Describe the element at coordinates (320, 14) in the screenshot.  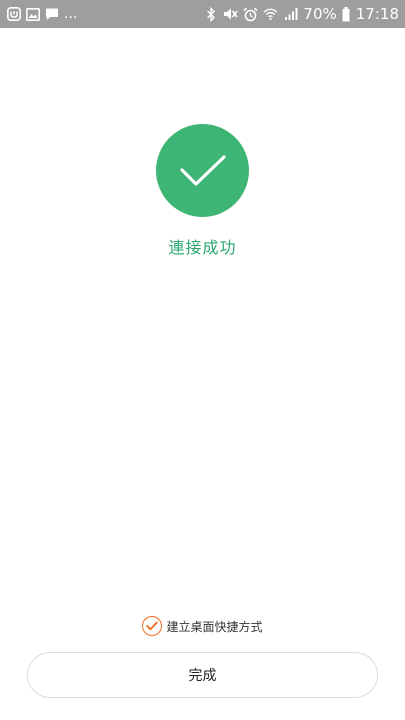
I see `battery-percent: 70%` at that location.